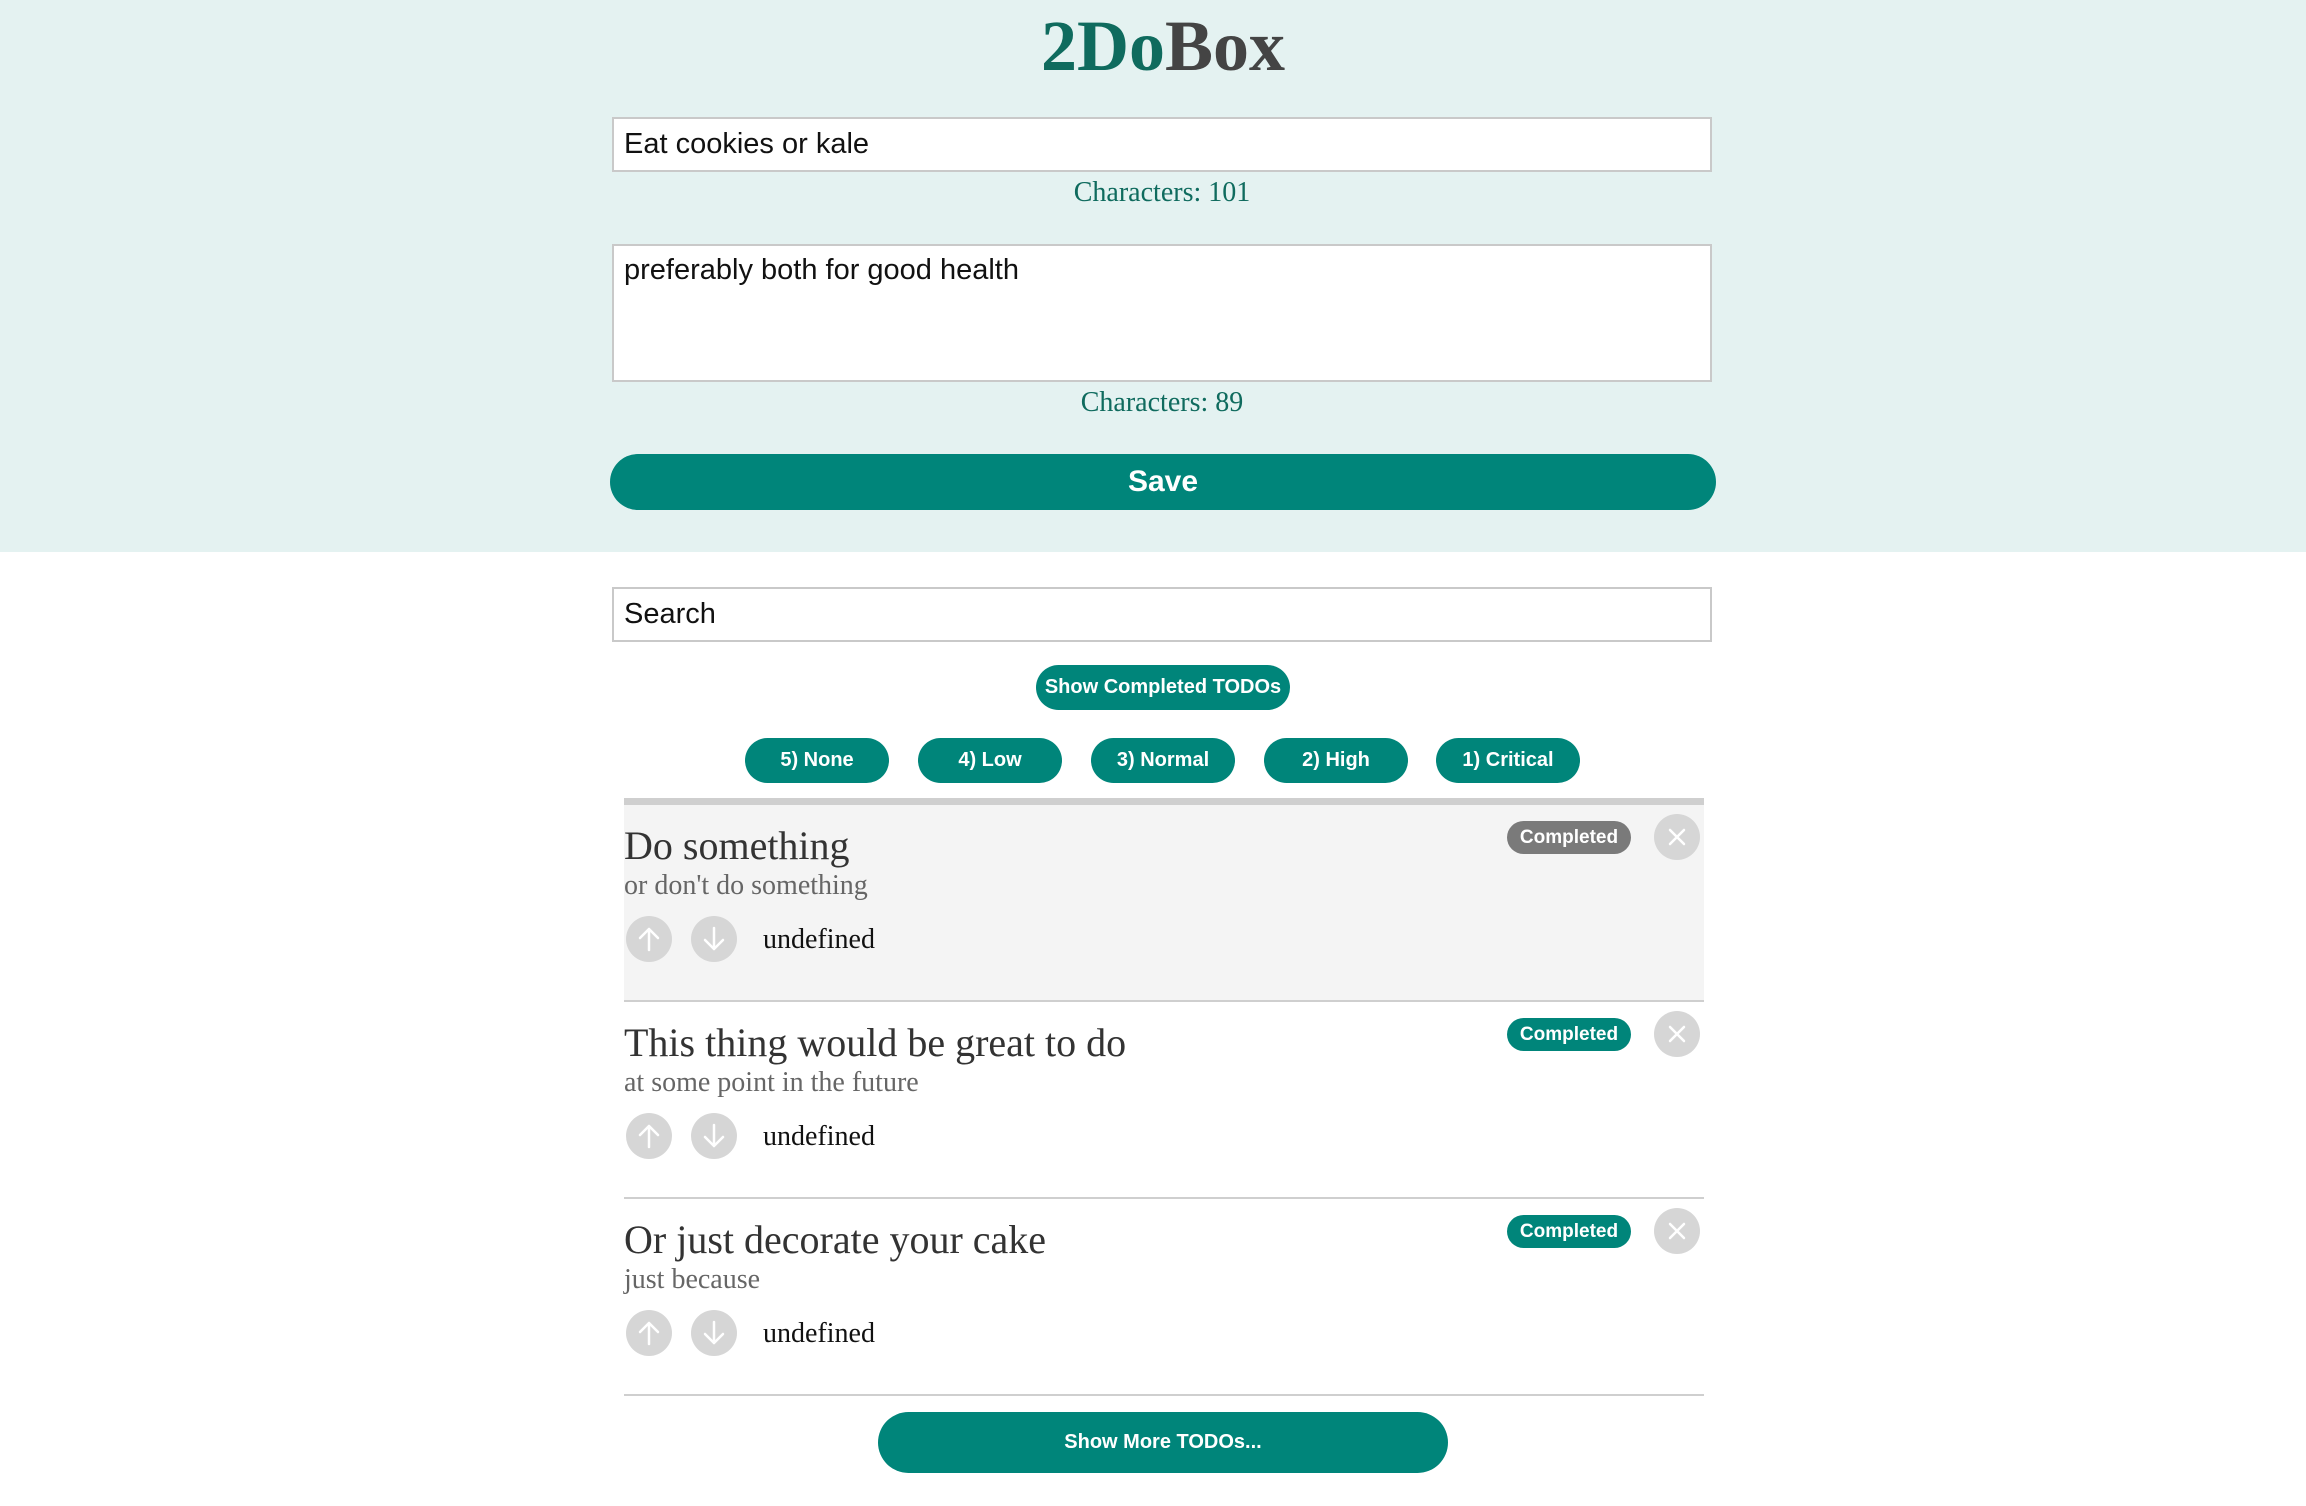 The image size is (2306, 1506). Describe the element at coordinates (771, 1083) in the screenshot. I see `todo-body: at some point in the future` at that location.